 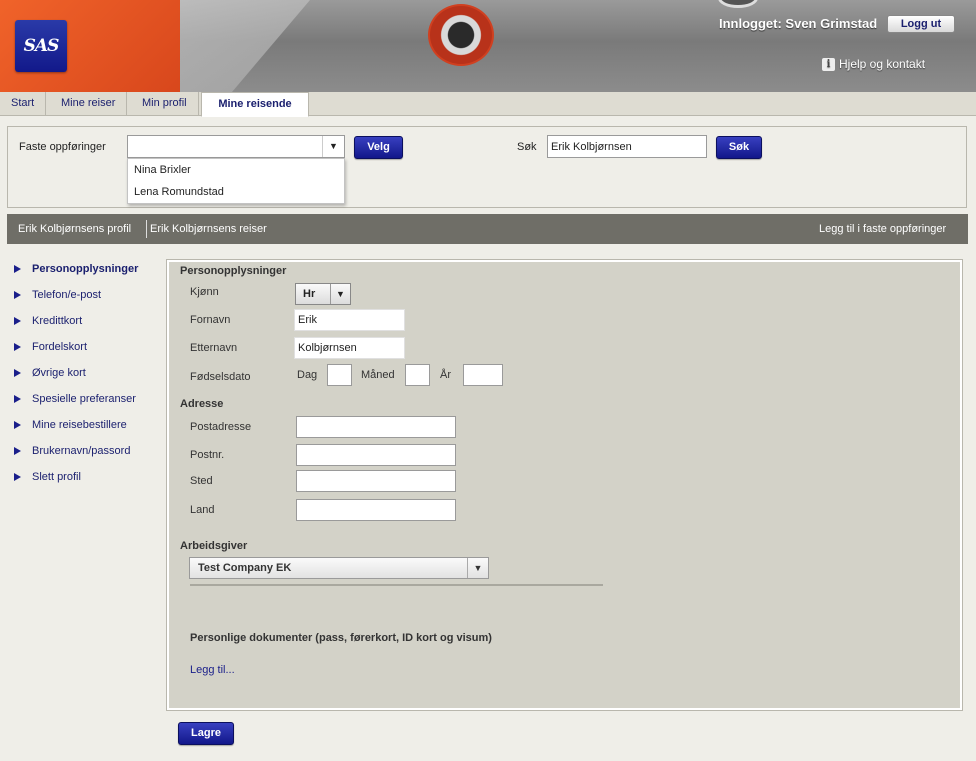 I want to click on employer-value: Test Company EK, so click(x=245, y=568).